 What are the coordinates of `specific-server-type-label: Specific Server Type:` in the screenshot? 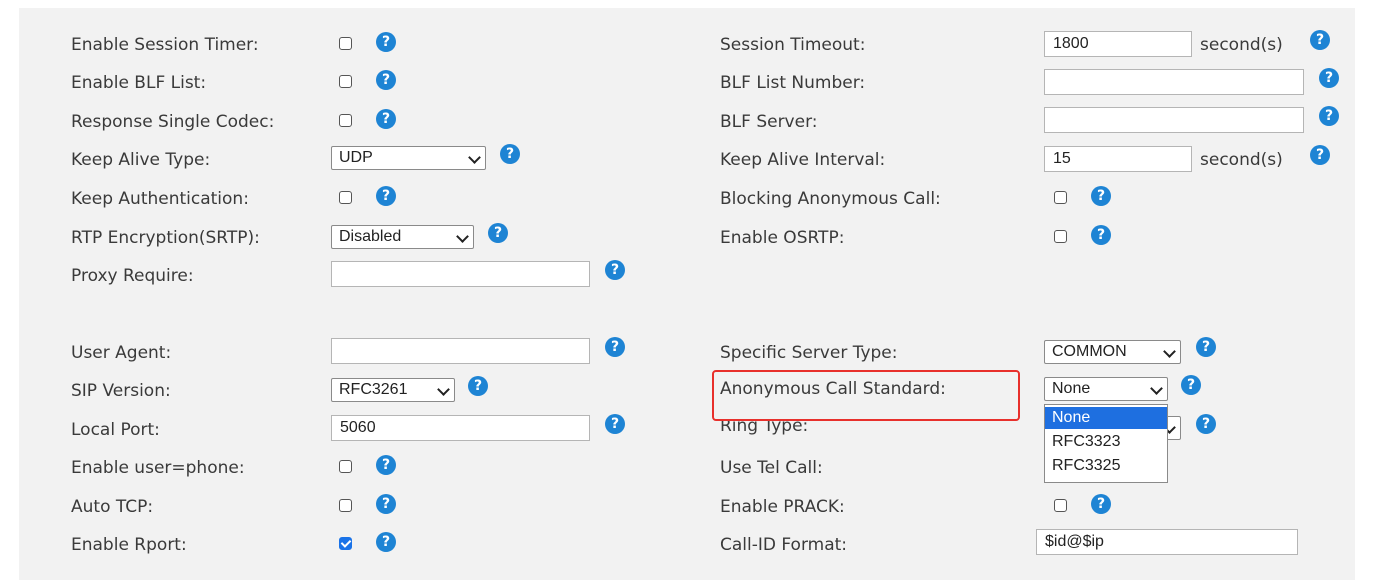 It's located at (809, 353).